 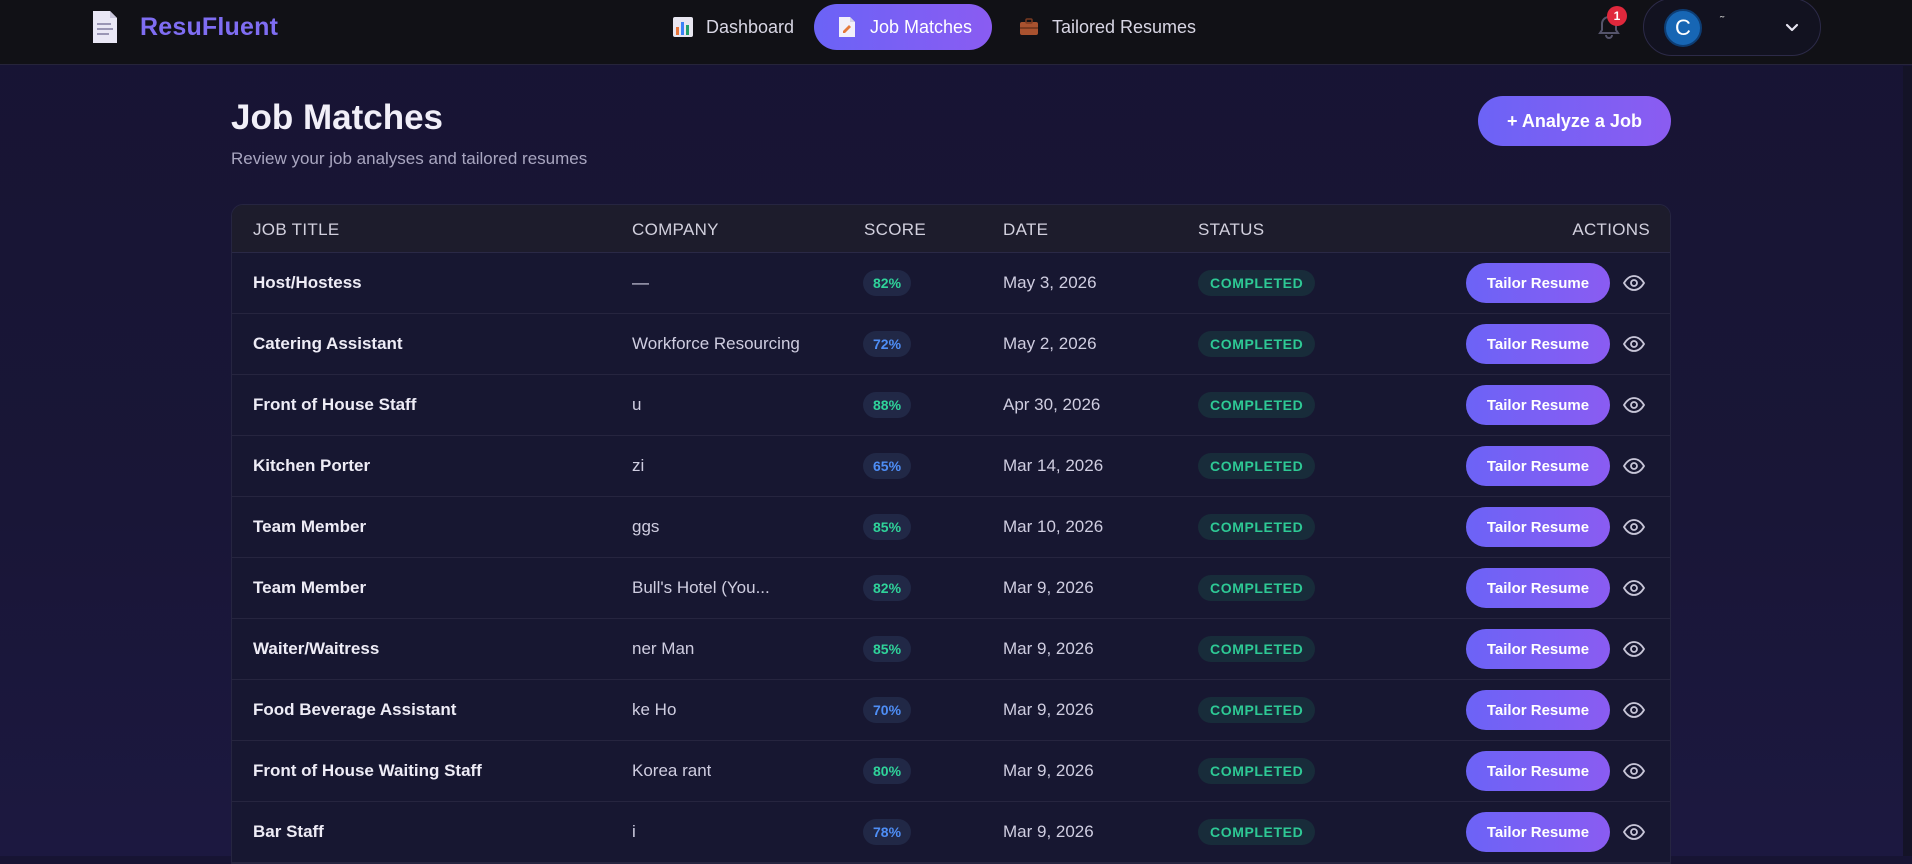 I want to click on company-name: ggs, so click(x=646, y=526).